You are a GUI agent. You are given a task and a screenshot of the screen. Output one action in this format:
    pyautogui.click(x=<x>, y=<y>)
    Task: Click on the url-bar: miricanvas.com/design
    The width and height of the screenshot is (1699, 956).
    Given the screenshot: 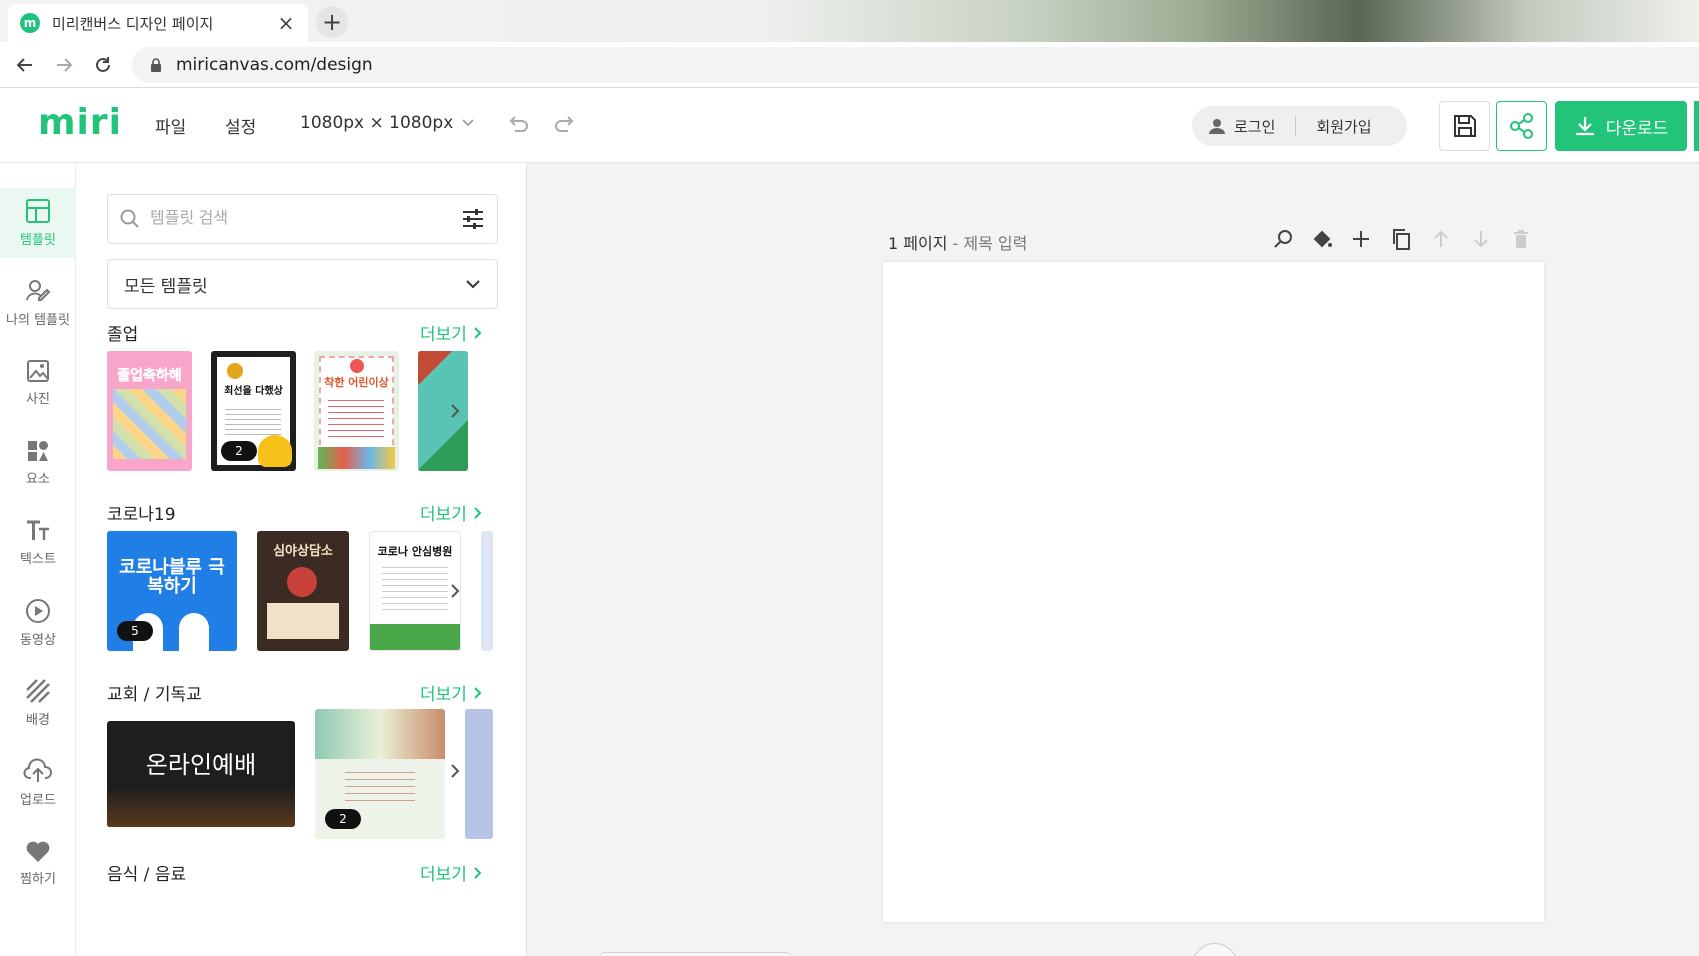 What is the action you would take?
    pyautogui.click(x=915, y=65)
    